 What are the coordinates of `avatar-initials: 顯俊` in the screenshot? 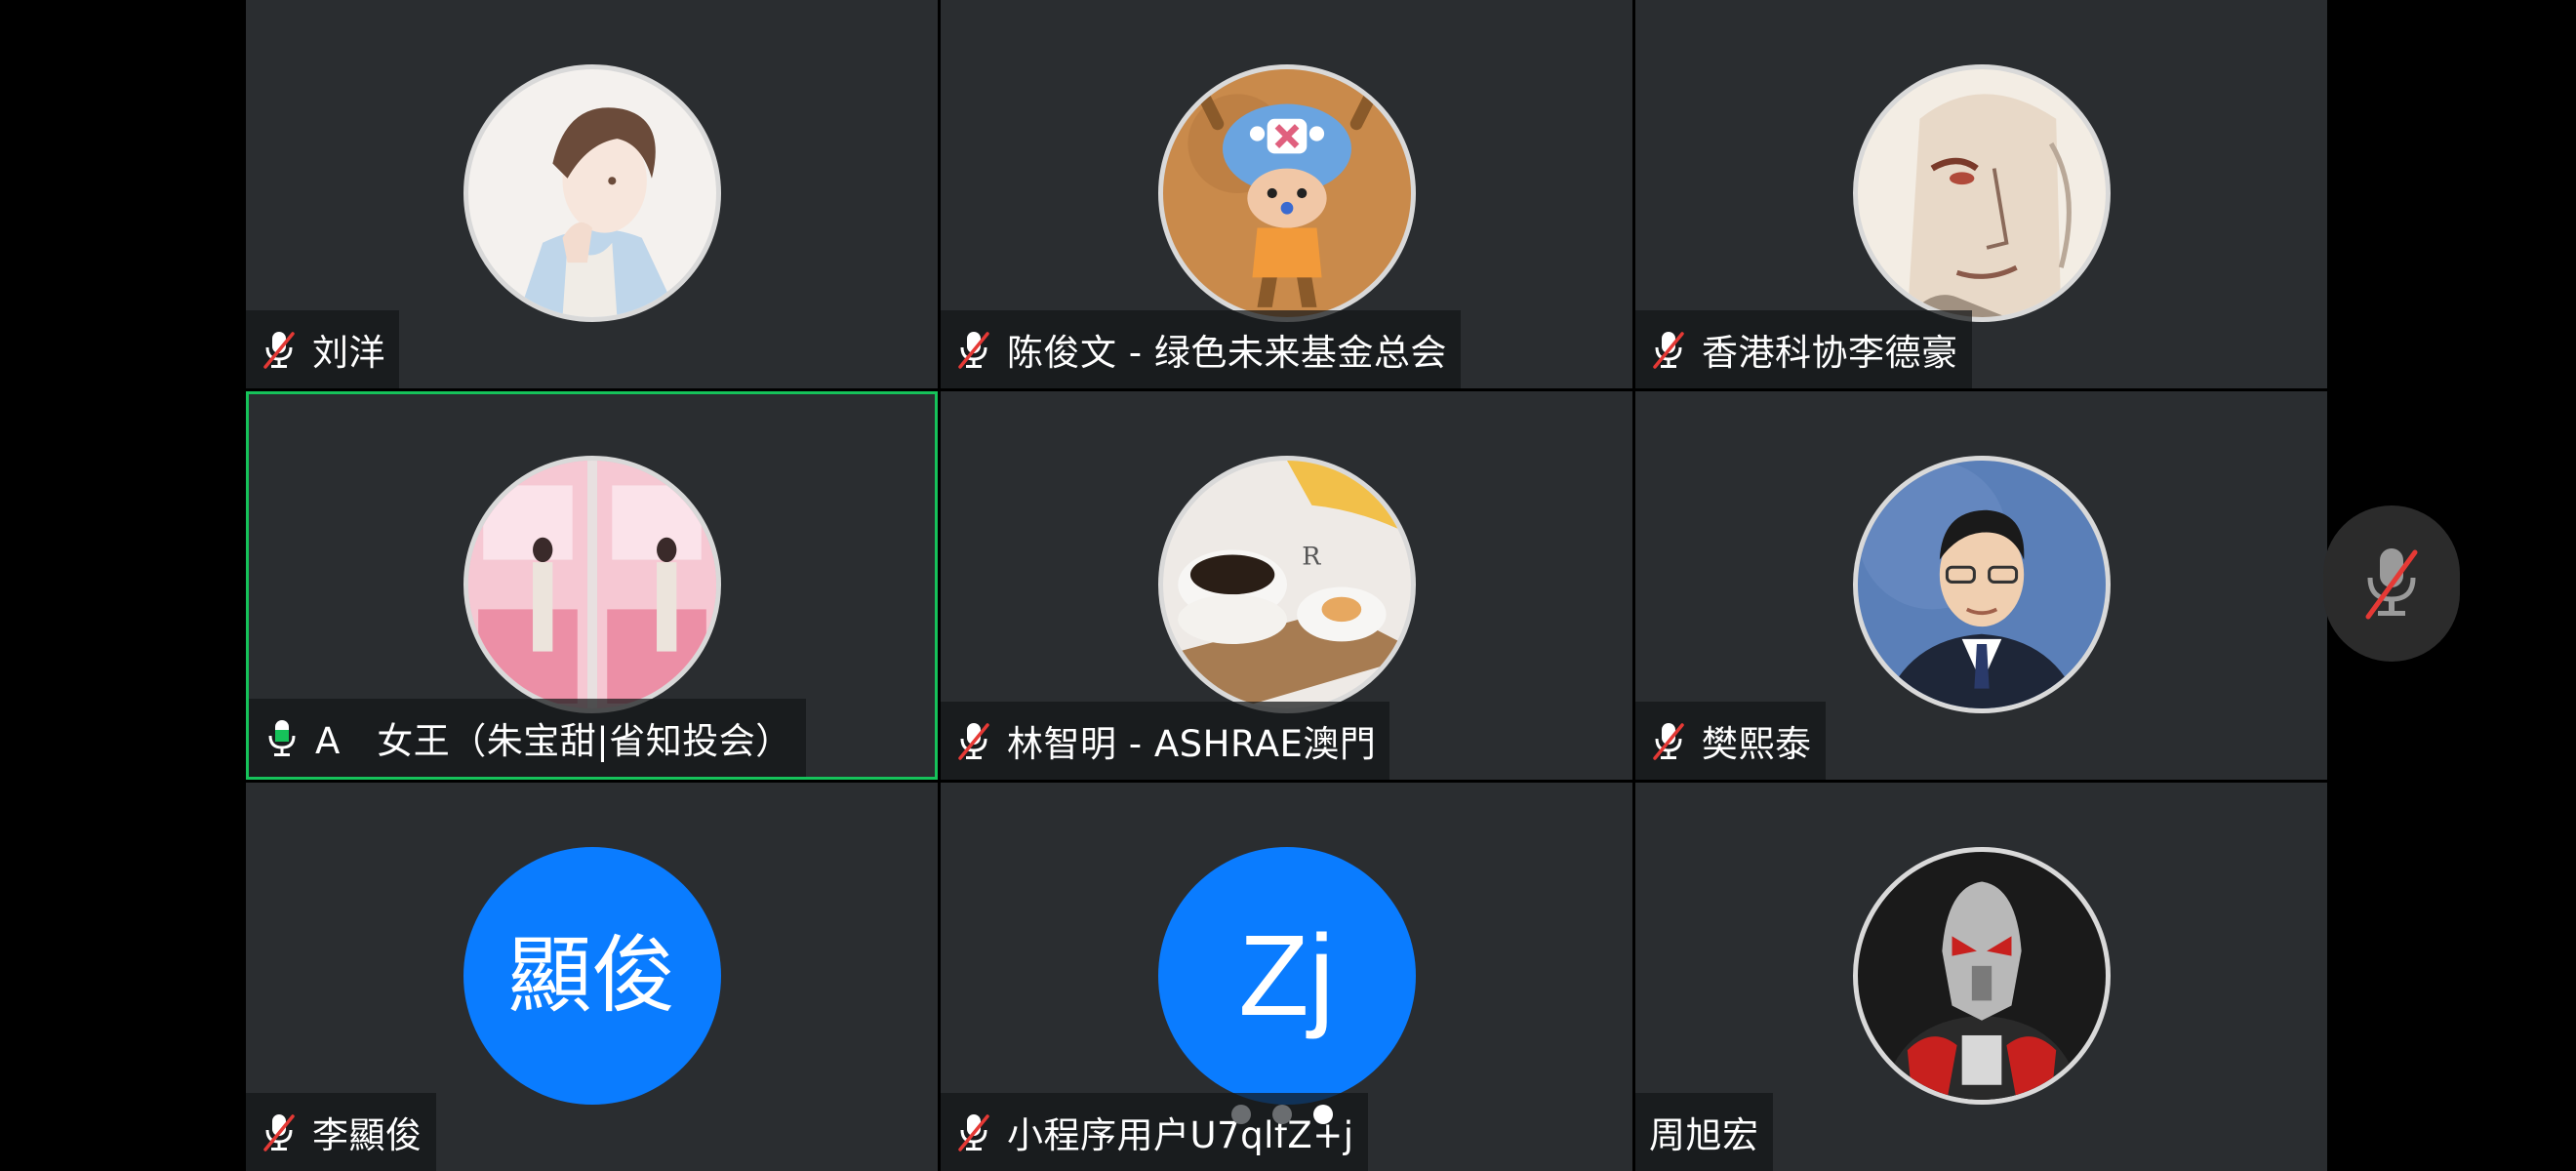 It's located at (591, 976).